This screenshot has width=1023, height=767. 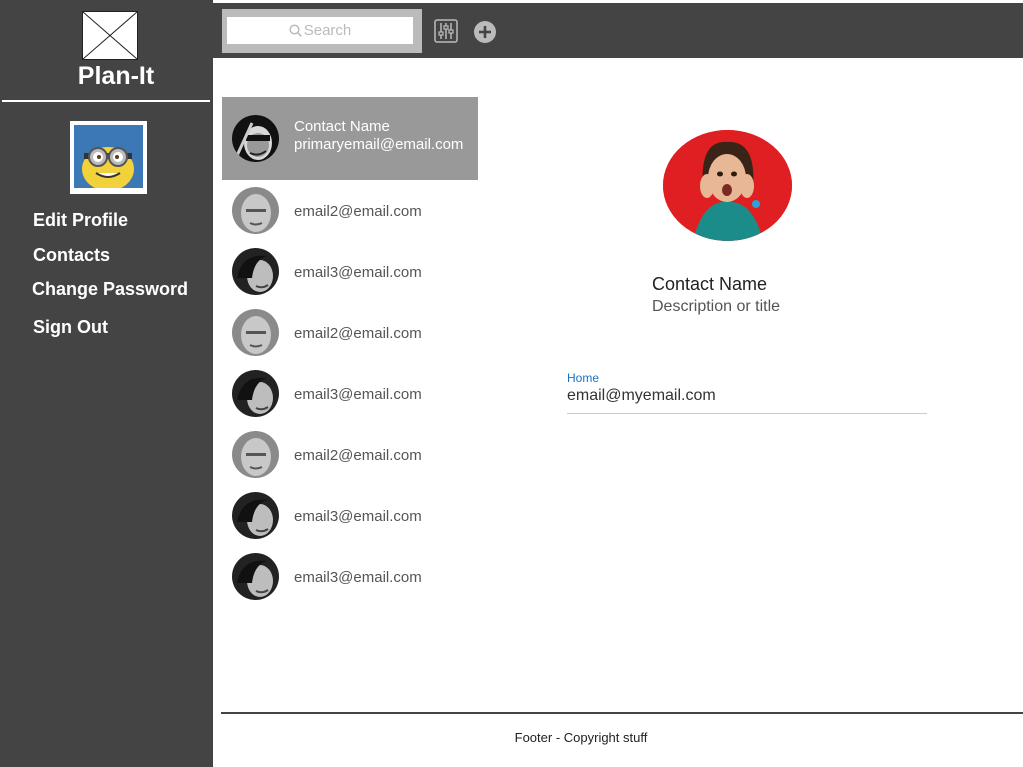 I want to click on search-container: Search, so click(x=322, y=31).